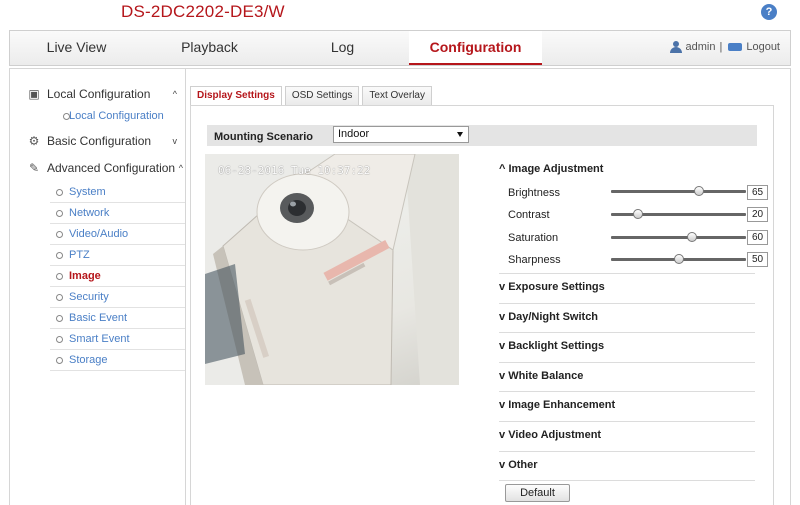  I want to click on tab-text-overlay: Text Overlay, so click(397, 95).